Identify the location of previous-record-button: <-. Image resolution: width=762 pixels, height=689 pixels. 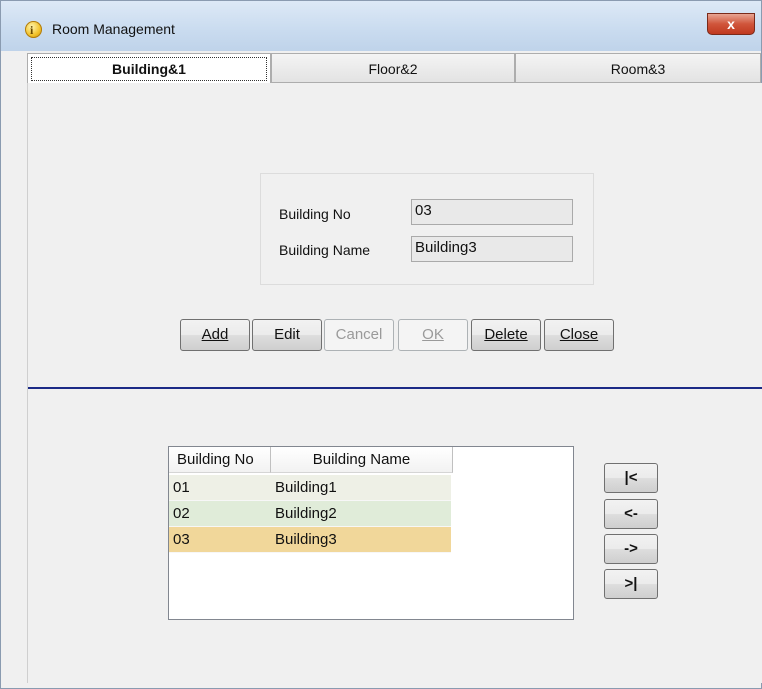
(631, 514).